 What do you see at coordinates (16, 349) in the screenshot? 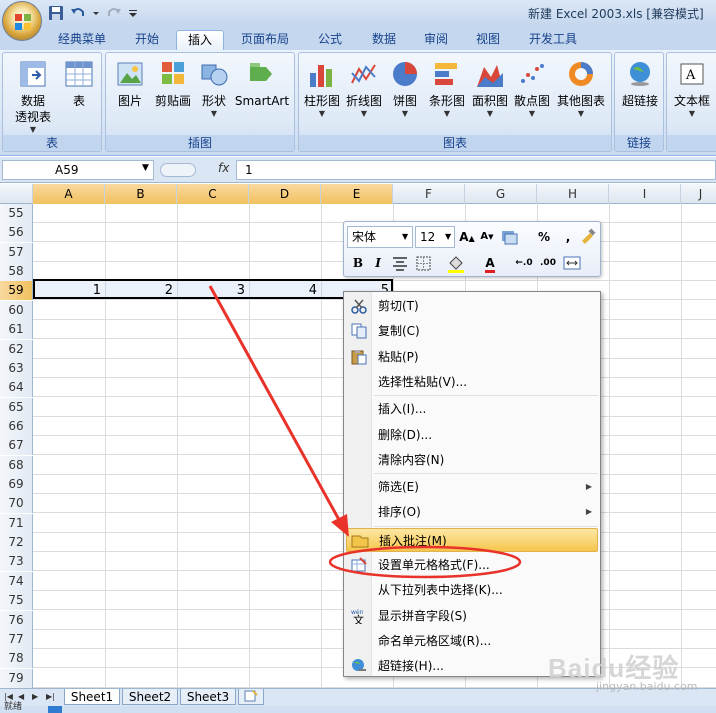
I see `row-header: 62` at bounding box center [16, 349].